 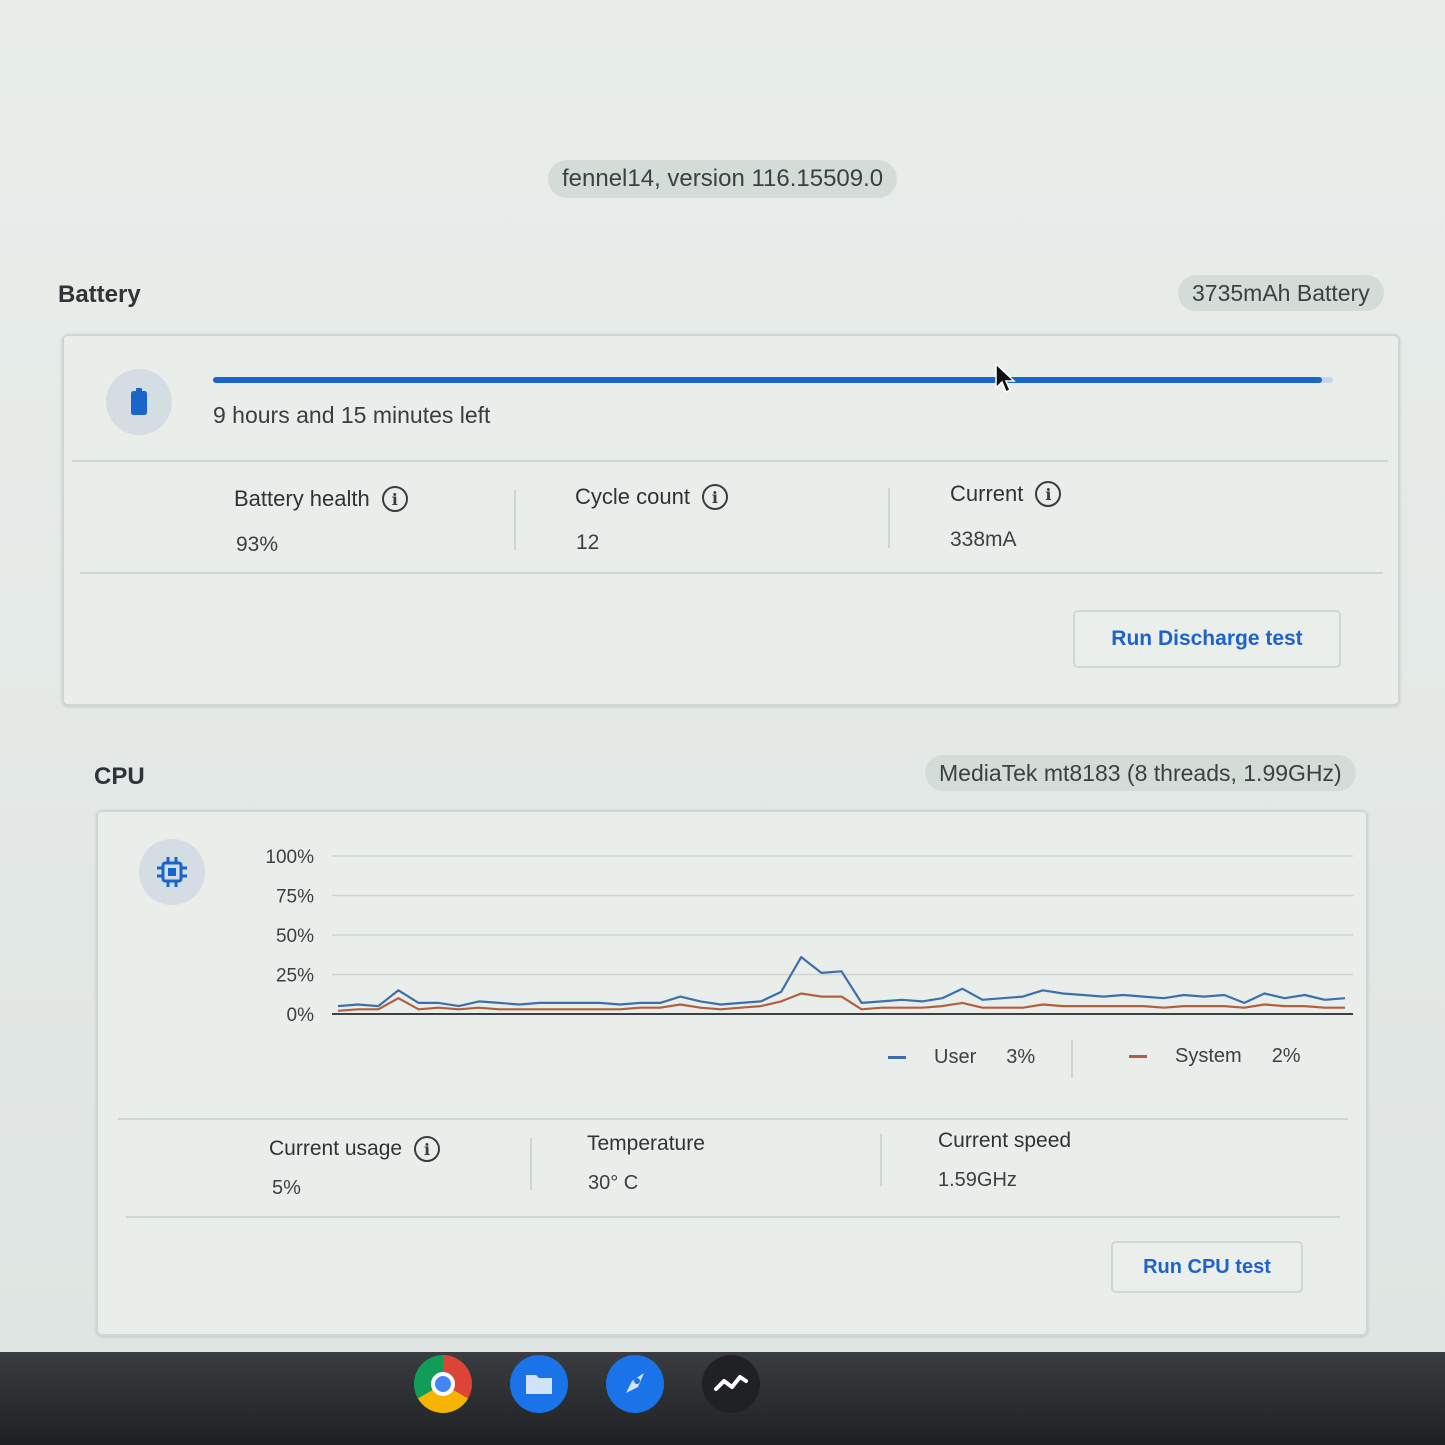 I want to click on current-value: 338mA, so click(x=983, y=539).